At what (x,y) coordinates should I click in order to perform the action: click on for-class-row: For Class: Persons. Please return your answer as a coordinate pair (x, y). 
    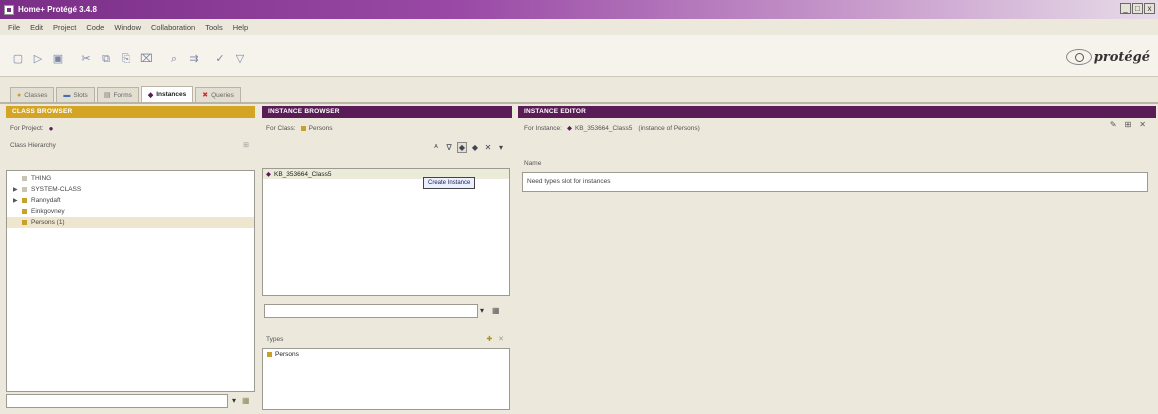
    Looking at the image, I should click on (387, 128).